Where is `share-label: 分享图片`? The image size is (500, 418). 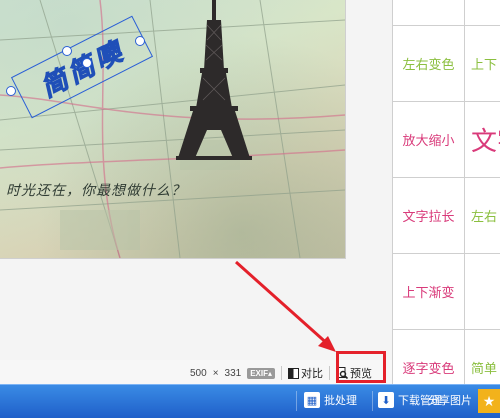 share-label: 分享图片 is located at coordinates (450, 401).